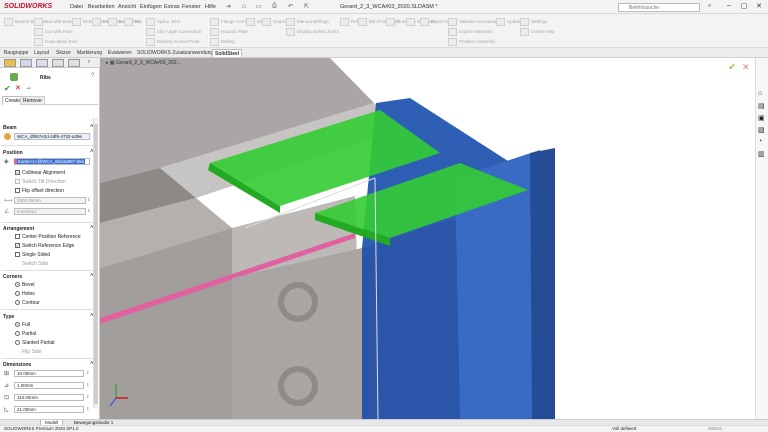  Describe the element at coordinates (17, 172) in the screenshot. I see `collinear-alignment-checkbox: ✓` at that location.